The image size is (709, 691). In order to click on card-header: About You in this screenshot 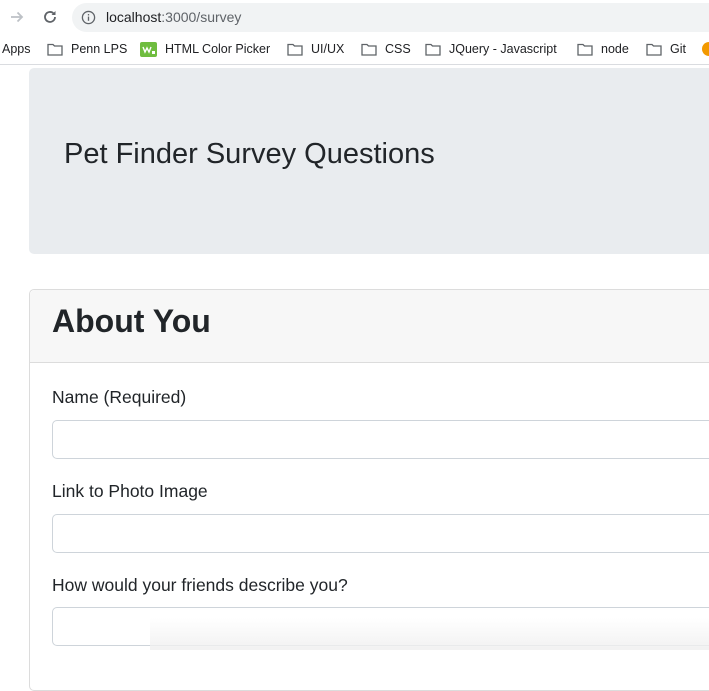, I will do `click(369, 326)`.